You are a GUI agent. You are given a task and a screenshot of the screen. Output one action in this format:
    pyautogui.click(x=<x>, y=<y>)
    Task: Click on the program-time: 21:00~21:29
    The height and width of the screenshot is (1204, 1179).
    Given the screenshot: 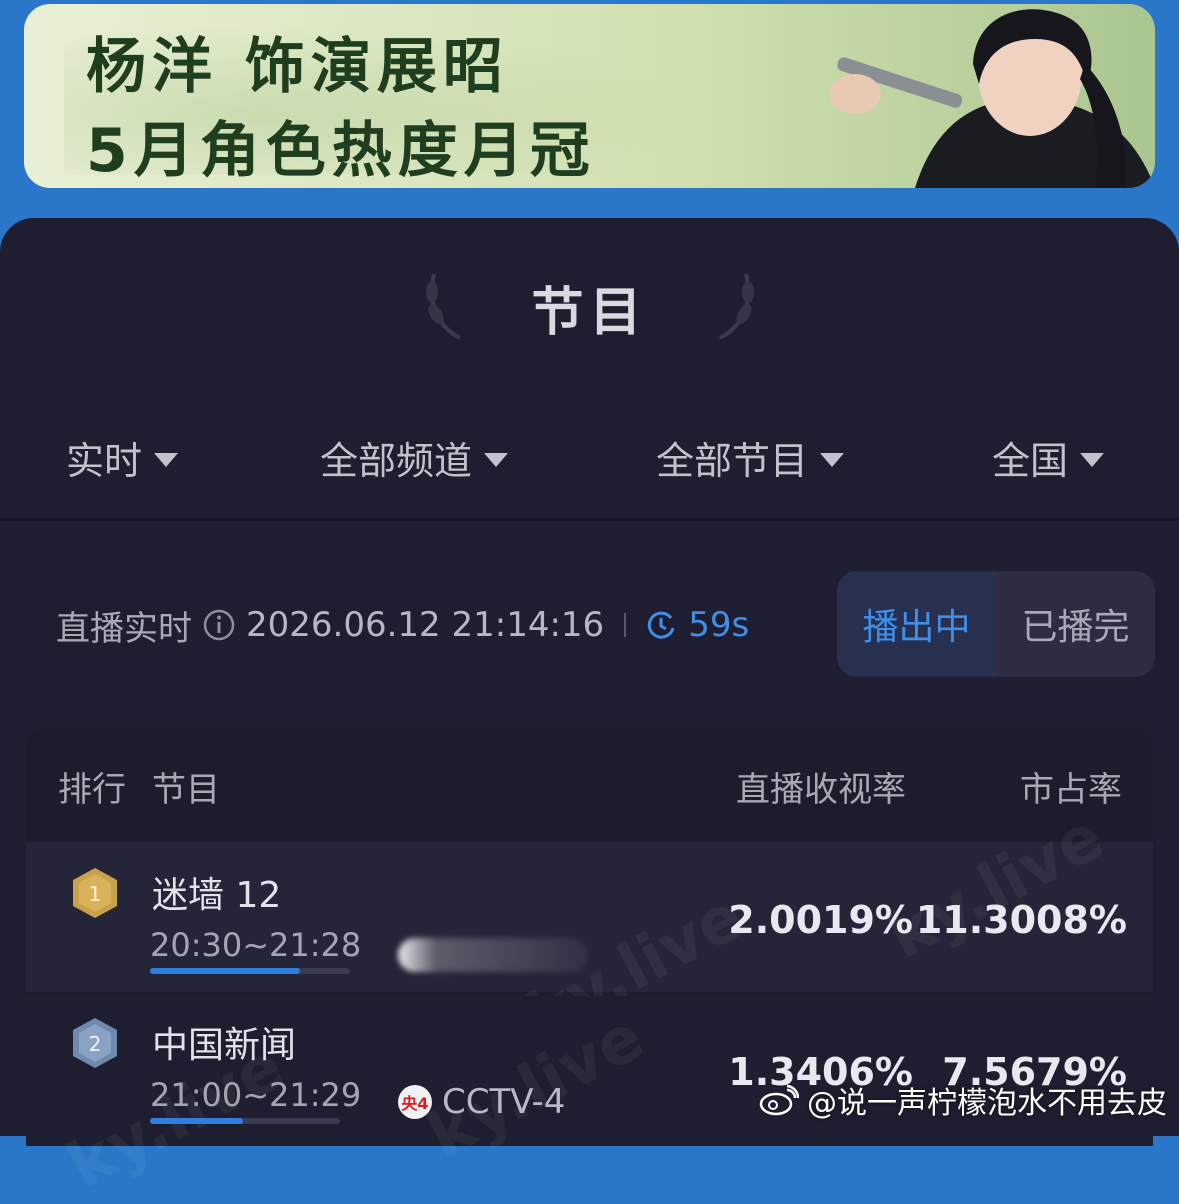 What is the action you would take?
    pyautogui.click(x=256, y=1095)
    